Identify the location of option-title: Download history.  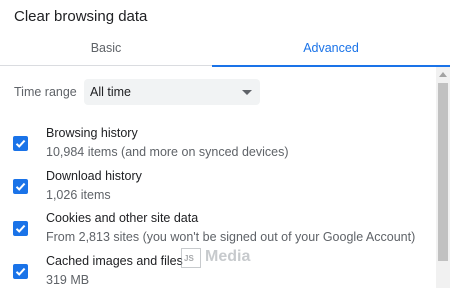
(94, 176).